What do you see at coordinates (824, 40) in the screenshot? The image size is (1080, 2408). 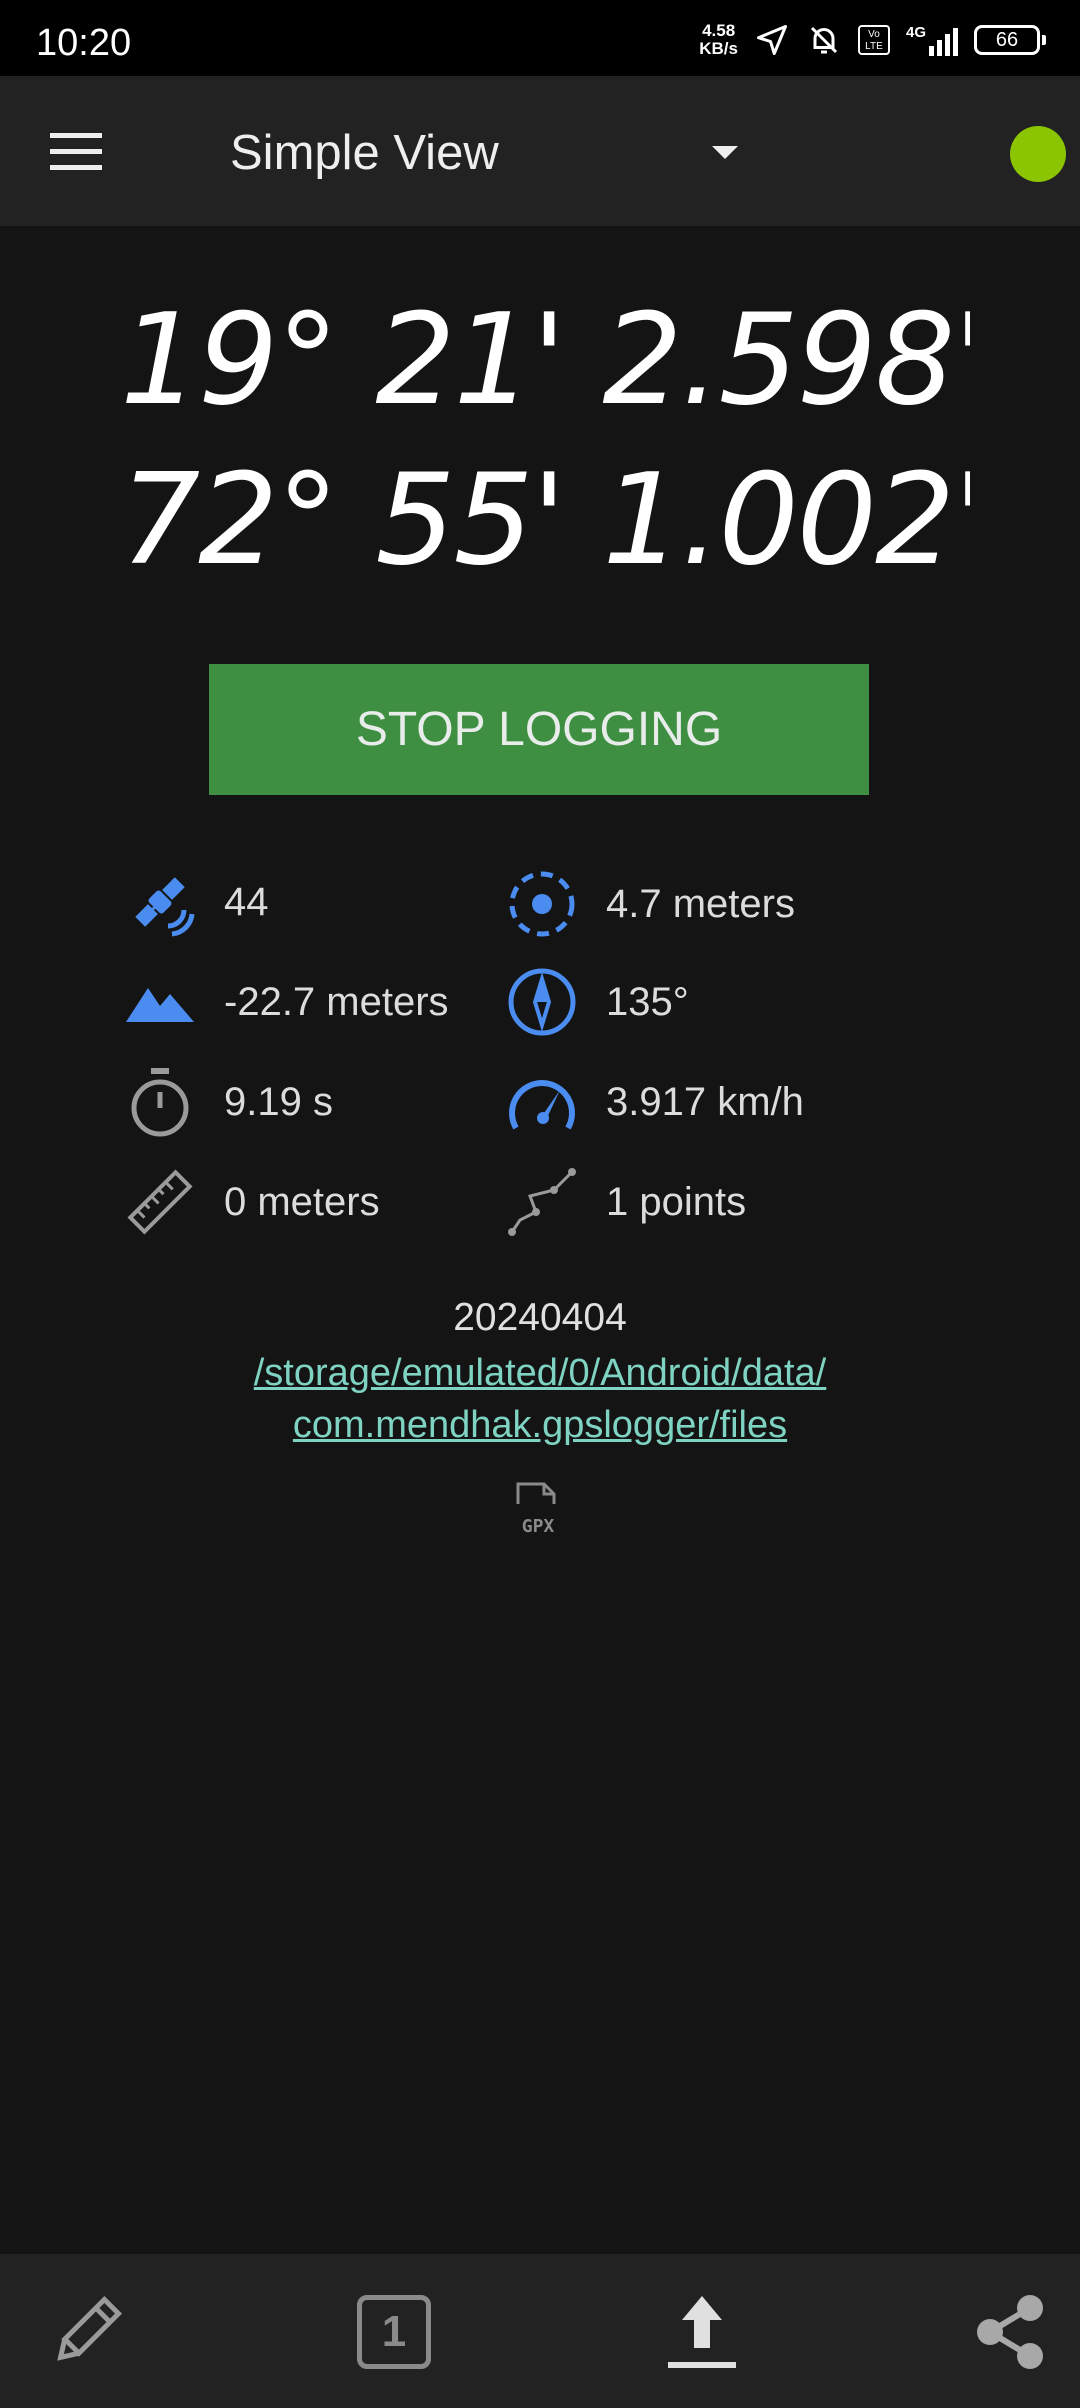 I see `bell-off-icon` at bounding box center [824, 40].